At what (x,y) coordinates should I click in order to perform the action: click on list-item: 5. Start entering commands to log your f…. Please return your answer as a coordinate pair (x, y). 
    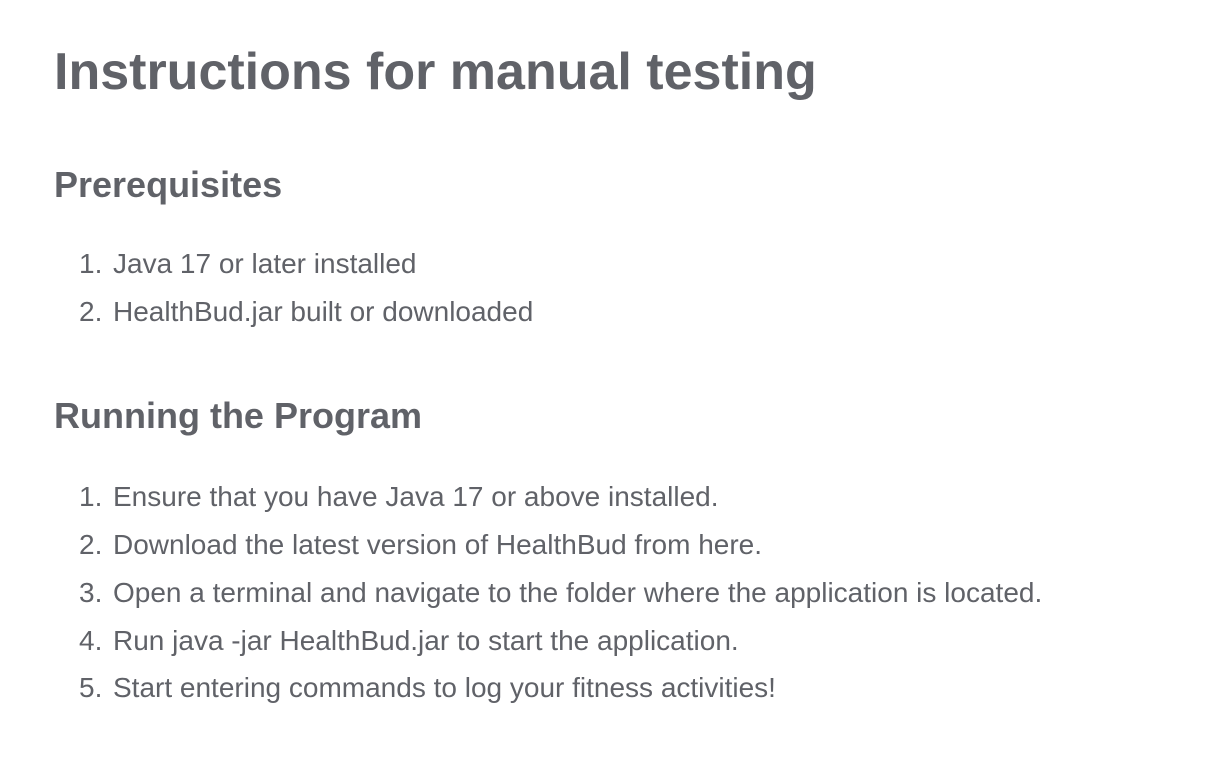
    Looking at the image, I should click on (624, 687).